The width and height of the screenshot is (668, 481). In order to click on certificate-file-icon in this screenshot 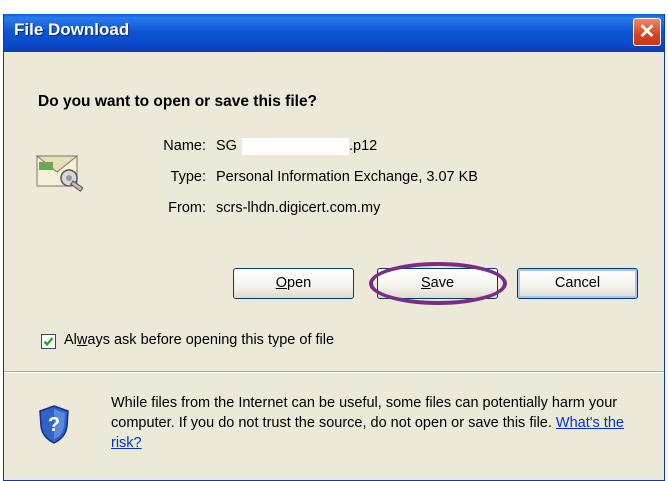, I will do `click(61, 173)`.